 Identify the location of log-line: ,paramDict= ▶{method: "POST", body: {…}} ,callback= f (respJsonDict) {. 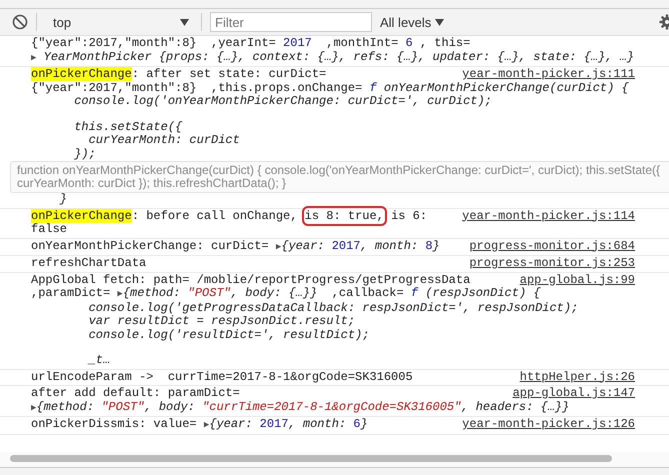
(286, 294).